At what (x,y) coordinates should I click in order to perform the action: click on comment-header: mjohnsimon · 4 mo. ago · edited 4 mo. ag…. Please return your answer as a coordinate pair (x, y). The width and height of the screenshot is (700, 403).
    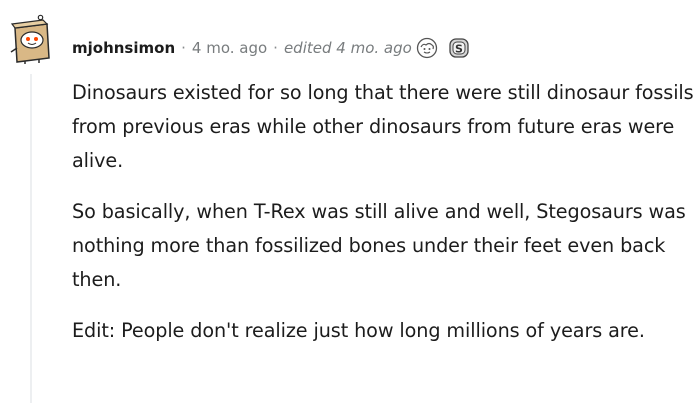
    Looking at the image, I should click on (271, 48).